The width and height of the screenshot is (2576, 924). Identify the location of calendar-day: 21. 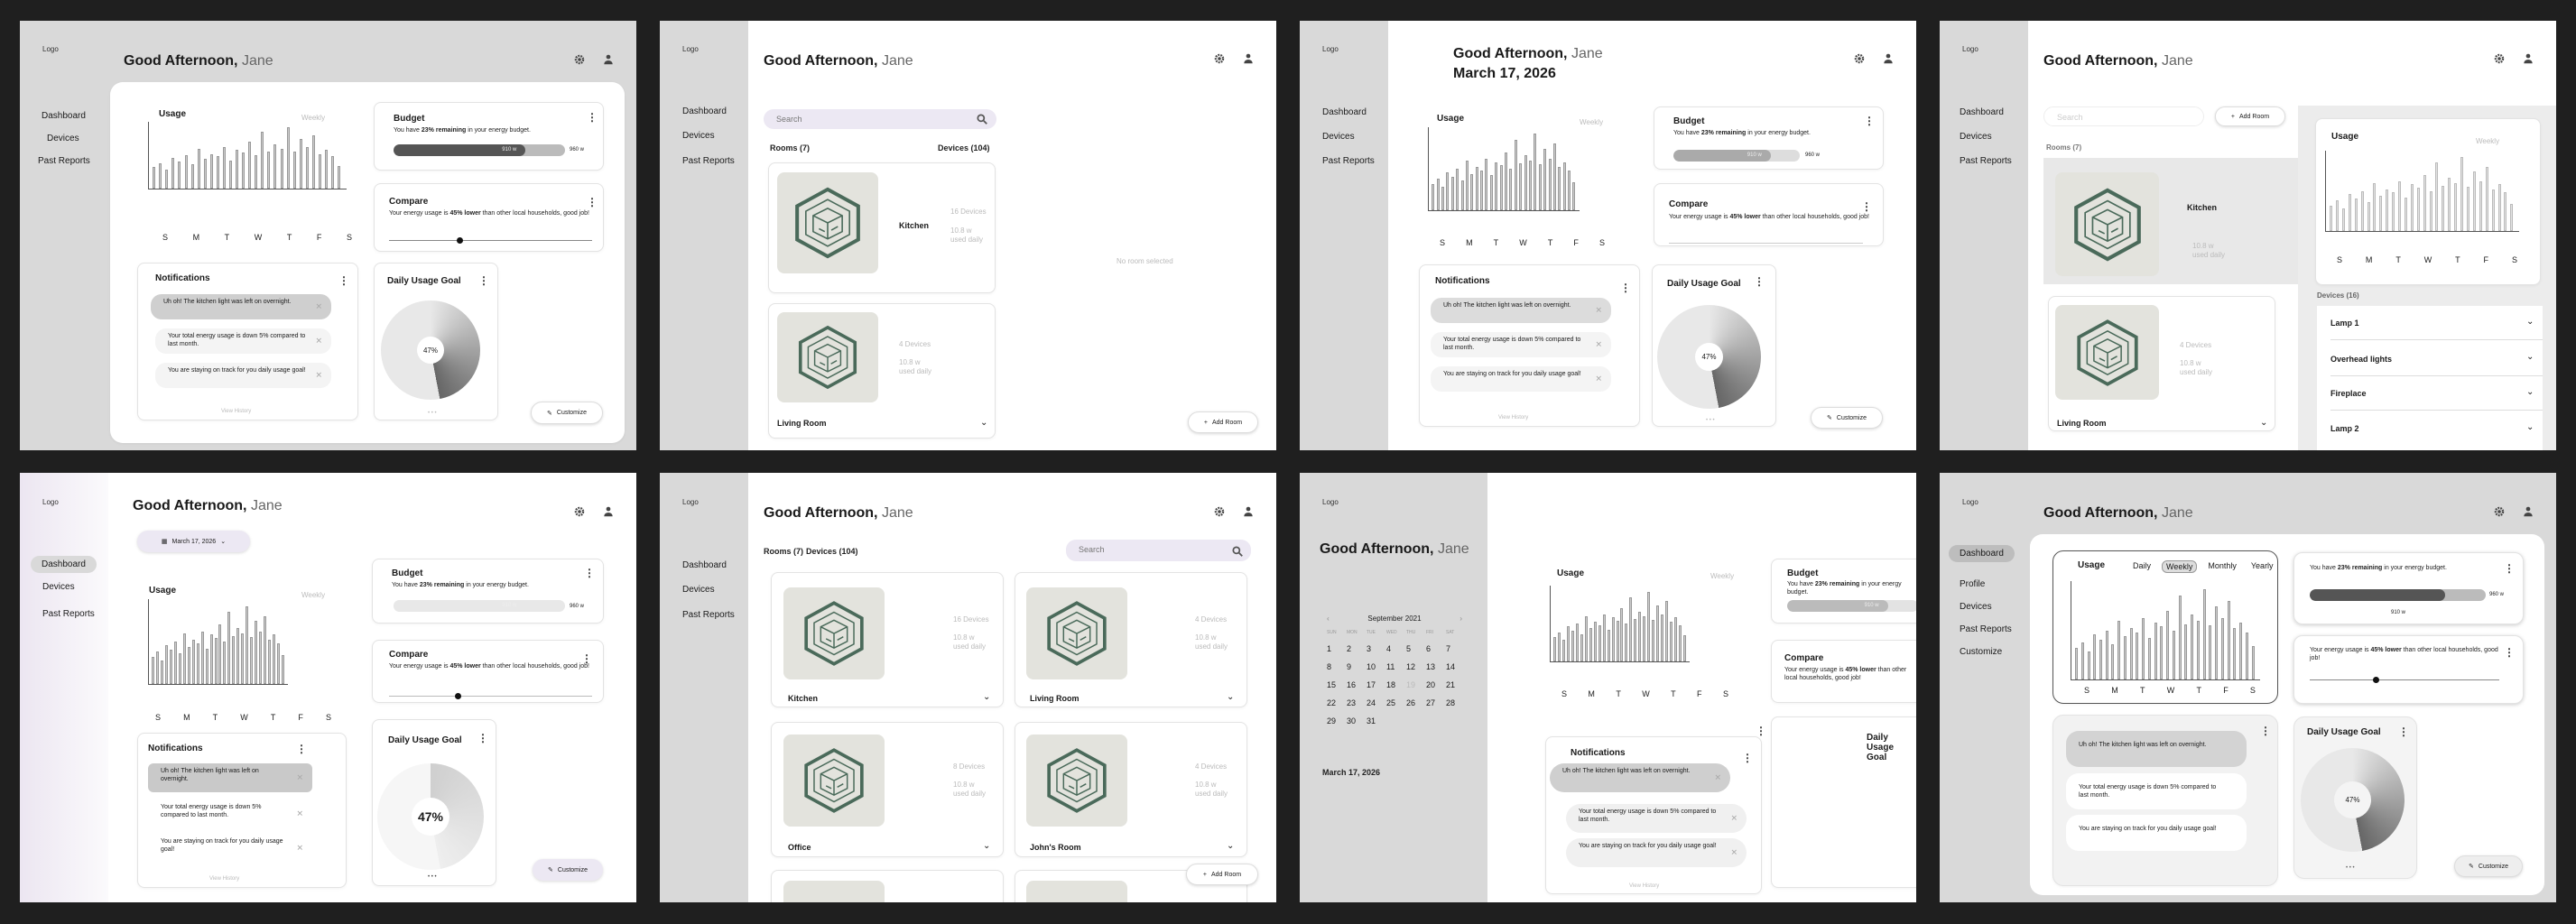
(1456, 684).